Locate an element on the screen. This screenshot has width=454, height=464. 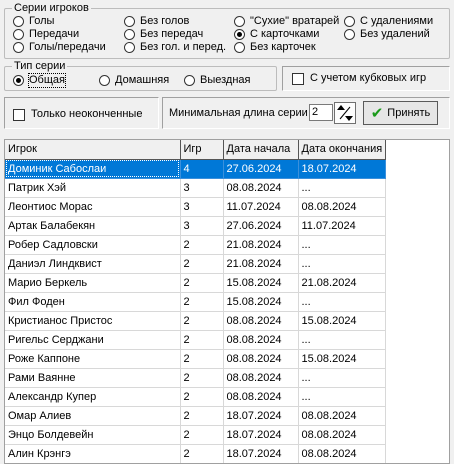
table-row: Роже Каппоне 2 08.08.2024 15.08.2024 is located at coordinates (196, 359).